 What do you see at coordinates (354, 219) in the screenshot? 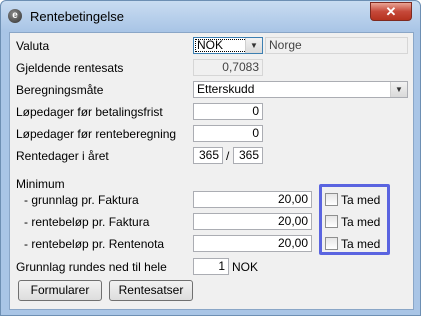
I see `ta-med-highlight-frame` at bounding box center [354, 219].